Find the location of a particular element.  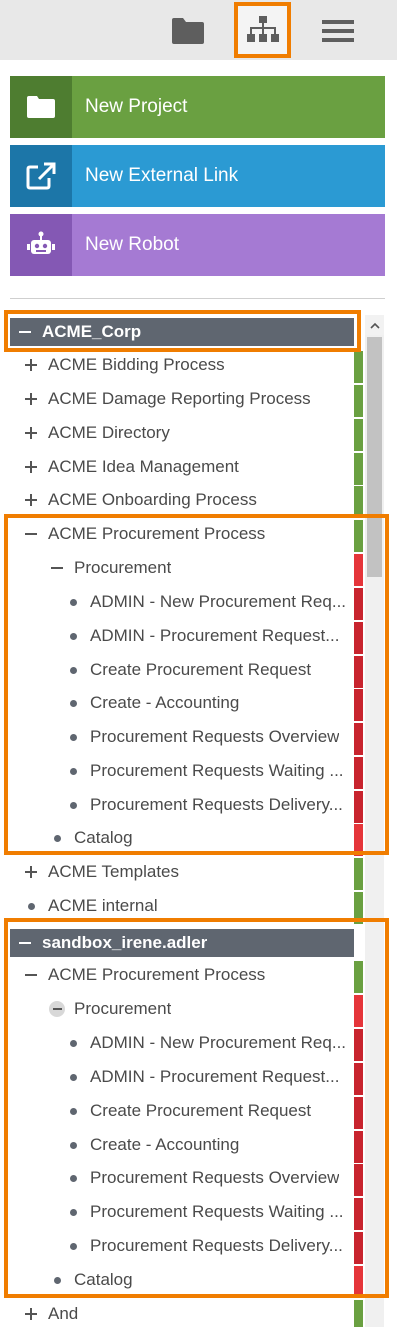

tree-item: ACME Onboarding Process is located at coordinates (182, 500).